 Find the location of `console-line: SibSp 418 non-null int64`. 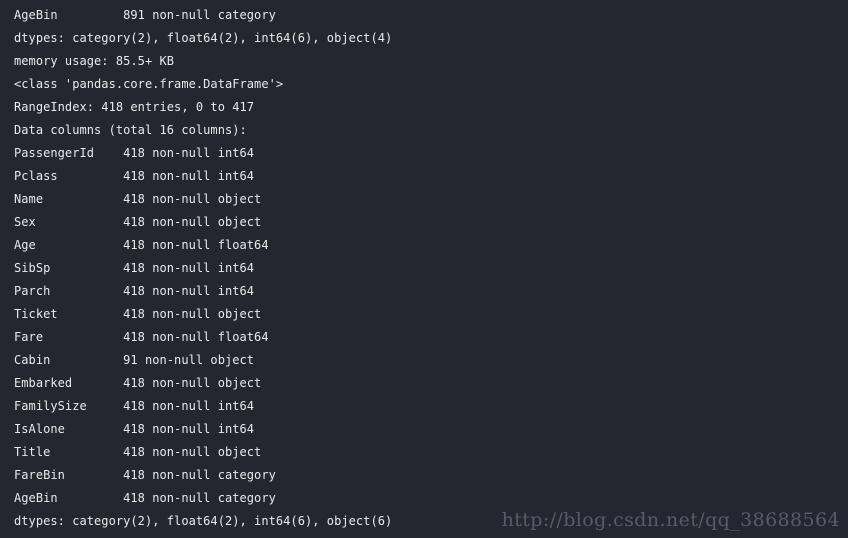

console-line: SibSp 418 non-null int64 is located at coordinates (134, 268).